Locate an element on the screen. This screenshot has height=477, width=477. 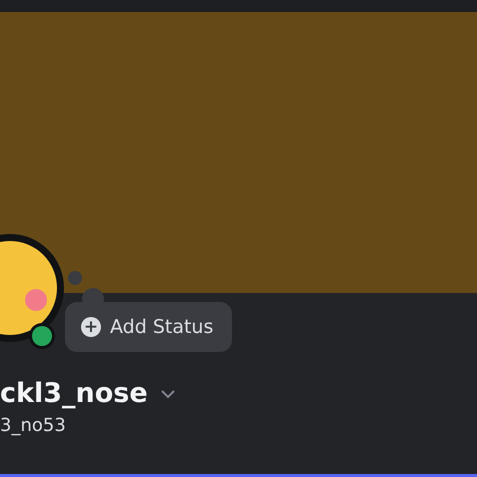
chevron-down-icon is located at coordinates (168, 393).